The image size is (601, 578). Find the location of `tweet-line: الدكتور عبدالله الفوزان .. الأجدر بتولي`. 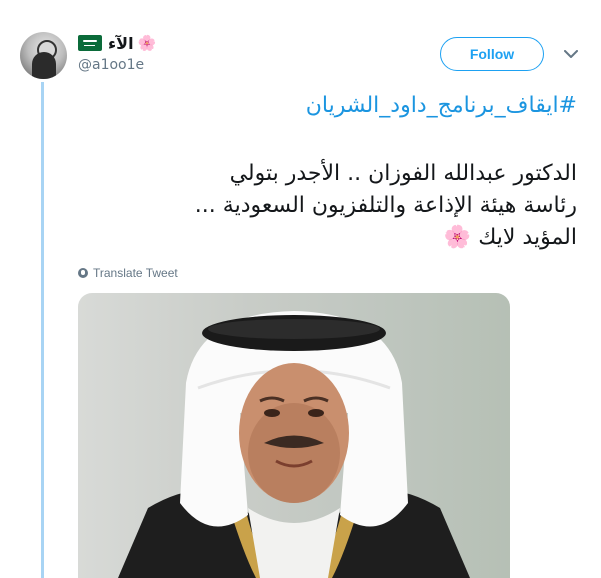

tweet-line: الدكتور عبدالله الفوزان .. الأجدر بتولي is located at coordinates (403, 173).